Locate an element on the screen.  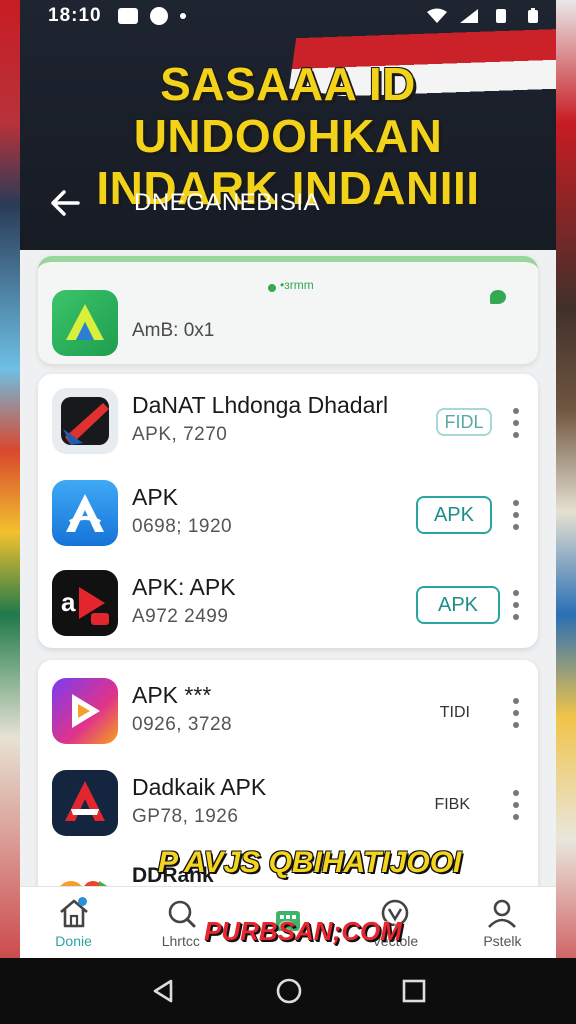
promo-site-text: PURBSAN;COM is located at coordinates (303, 931).